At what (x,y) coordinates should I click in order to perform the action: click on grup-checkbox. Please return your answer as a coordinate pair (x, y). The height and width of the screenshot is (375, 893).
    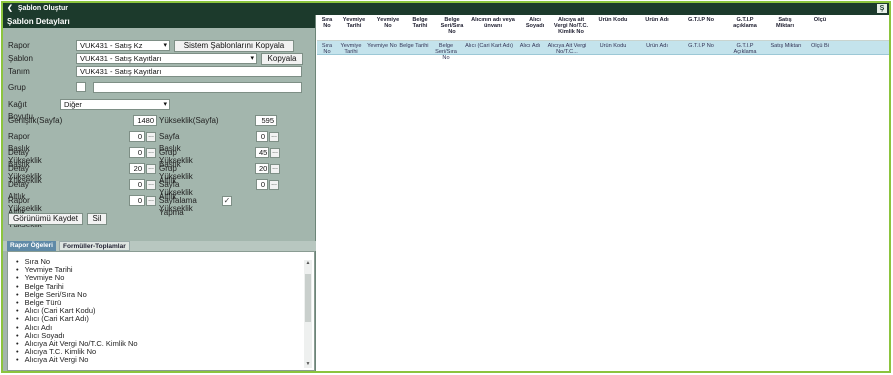
    Looking at the image, I should click on (81, 87).